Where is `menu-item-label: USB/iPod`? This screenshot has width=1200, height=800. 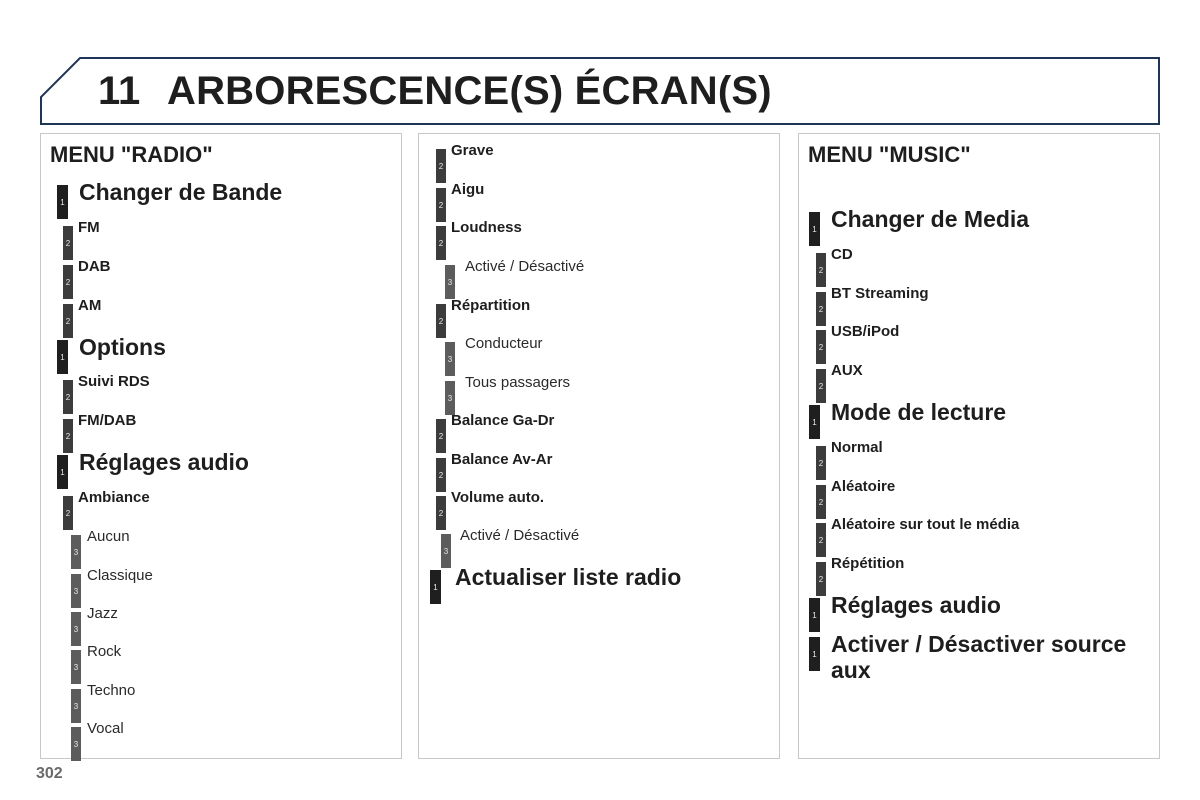
menu-item-label: USB/iPod is located at coordinates (865, 331).